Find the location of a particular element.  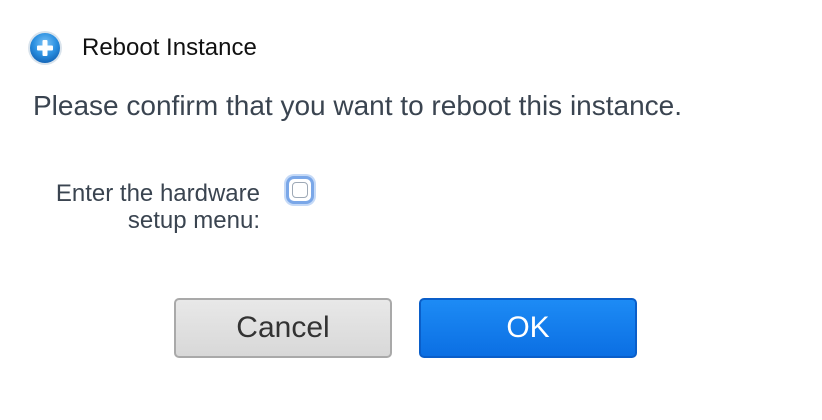

hardware-setup-label: Enter the hardware setup menu: is located at coordinates (140, 207).